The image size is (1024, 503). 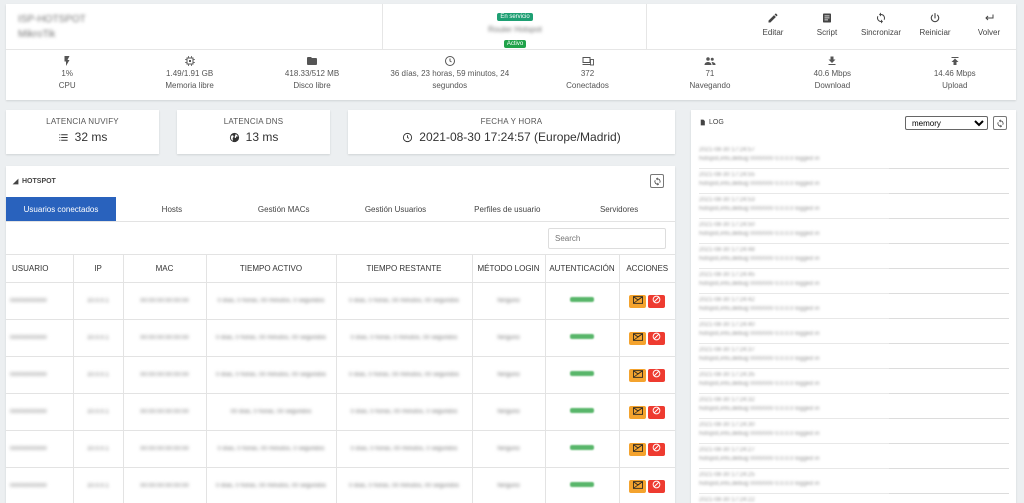 I want to click on cell-usuario: 00000000000, so click(x=40, y=375).